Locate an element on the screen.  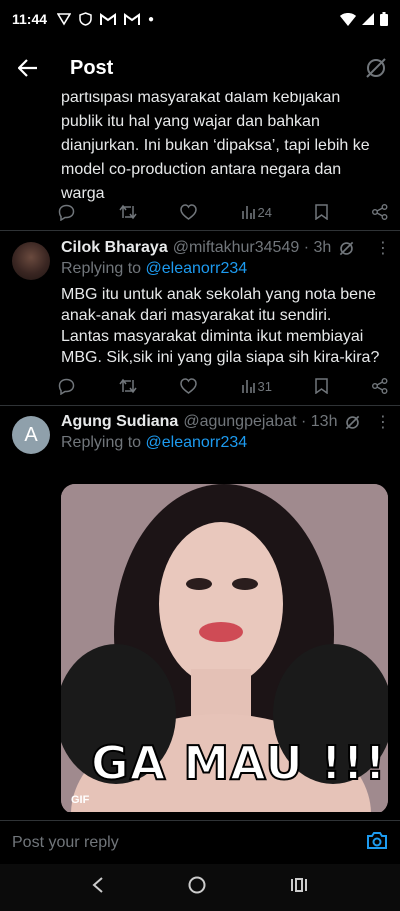
back-button is located at coordinates (28, 68).